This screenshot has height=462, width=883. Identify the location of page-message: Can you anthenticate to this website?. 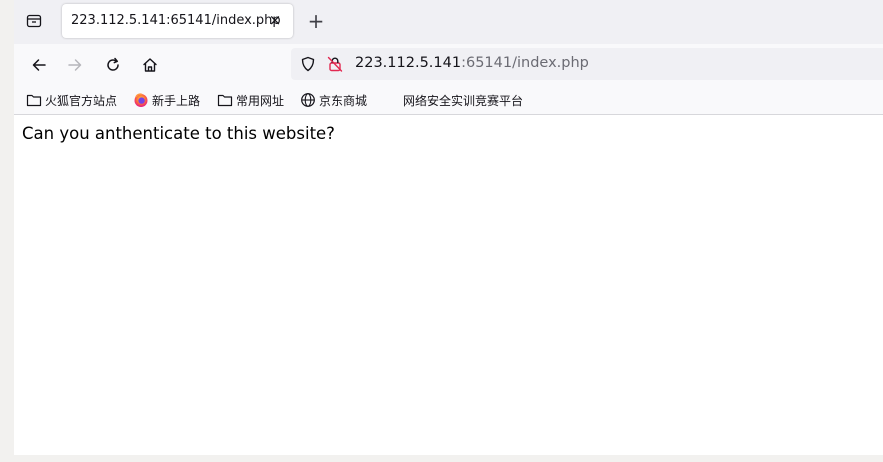
(178, 133).